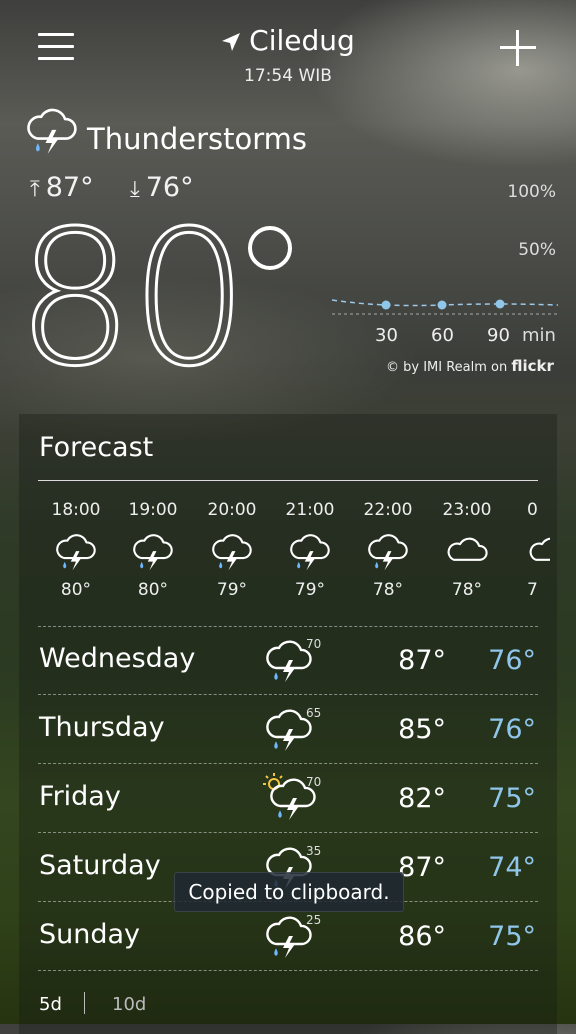 The height and width of the screenshot is (1034, 576). I want to click on location-name: Ciledug, so click(302, 40).